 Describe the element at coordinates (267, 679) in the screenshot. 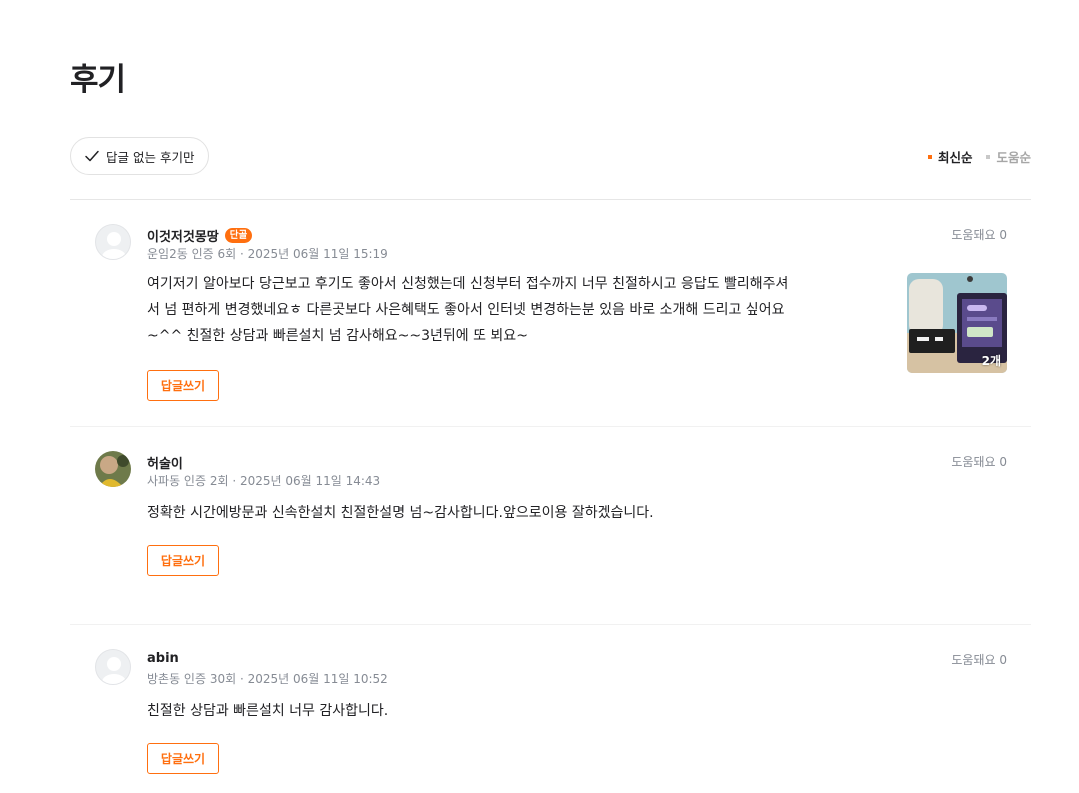

I see `review-meta: 방촌동 인증 30회 · 2025년 06월 11일 10:52` at that location.